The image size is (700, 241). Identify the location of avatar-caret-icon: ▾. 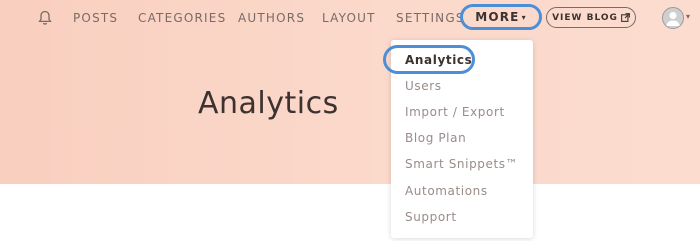
(688, 16).